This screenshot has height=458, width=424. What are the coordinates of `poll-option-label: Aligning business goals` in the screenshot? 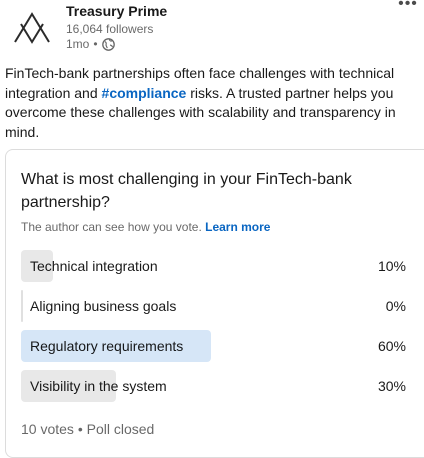 It's located at (103, 306).